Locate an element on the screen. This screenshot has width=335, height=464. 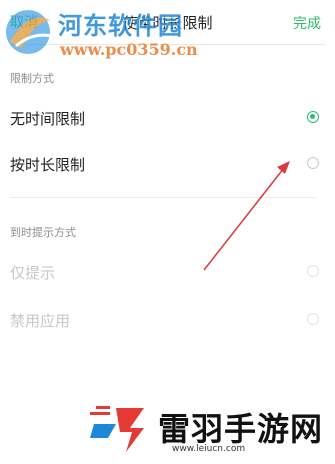
brand-logo-icon is located at coordinates (117, 429).